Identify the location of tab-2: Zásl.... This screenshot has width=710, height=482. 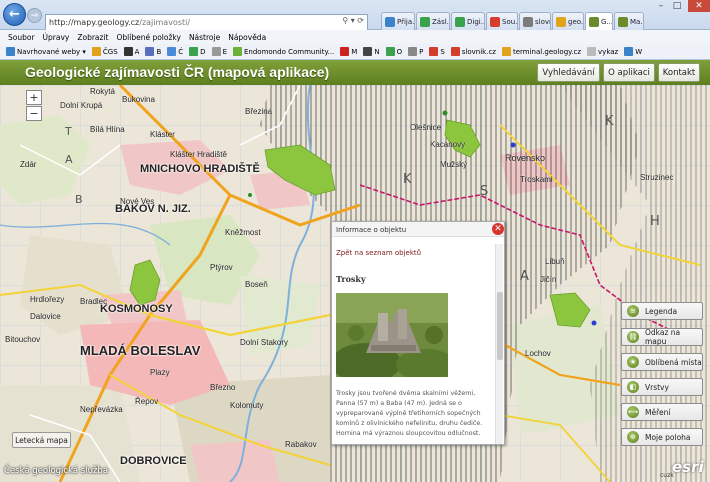
(433, 21).